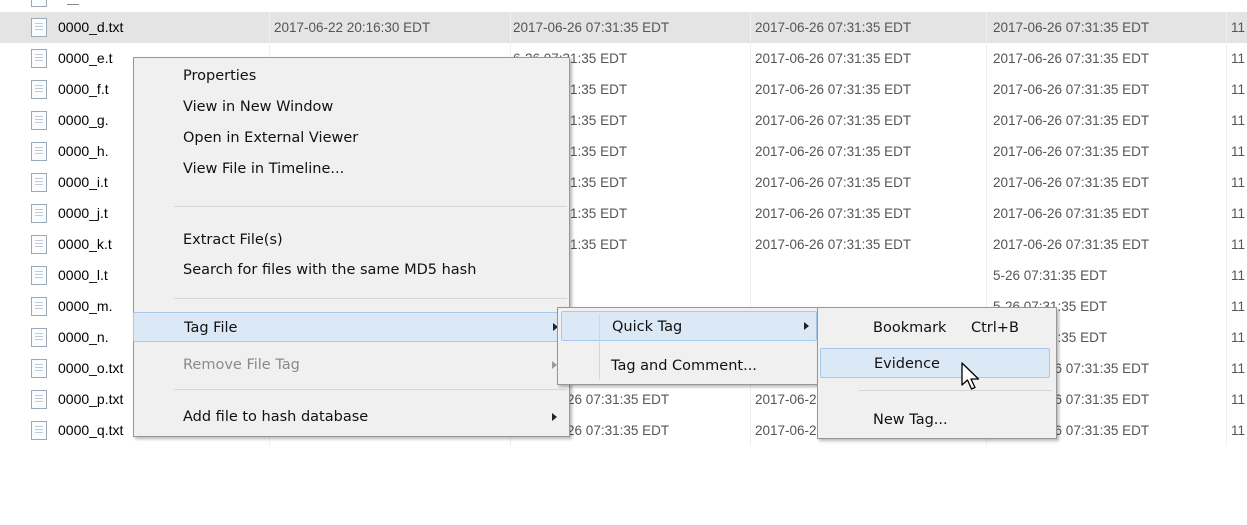 The width and height of the screenshot is (1247, 525). What do you see at coordinates (995, 328) in the screenshot?
I see `bookmark-shortcut: Ctrl+B` at bounding box center [995, 328].